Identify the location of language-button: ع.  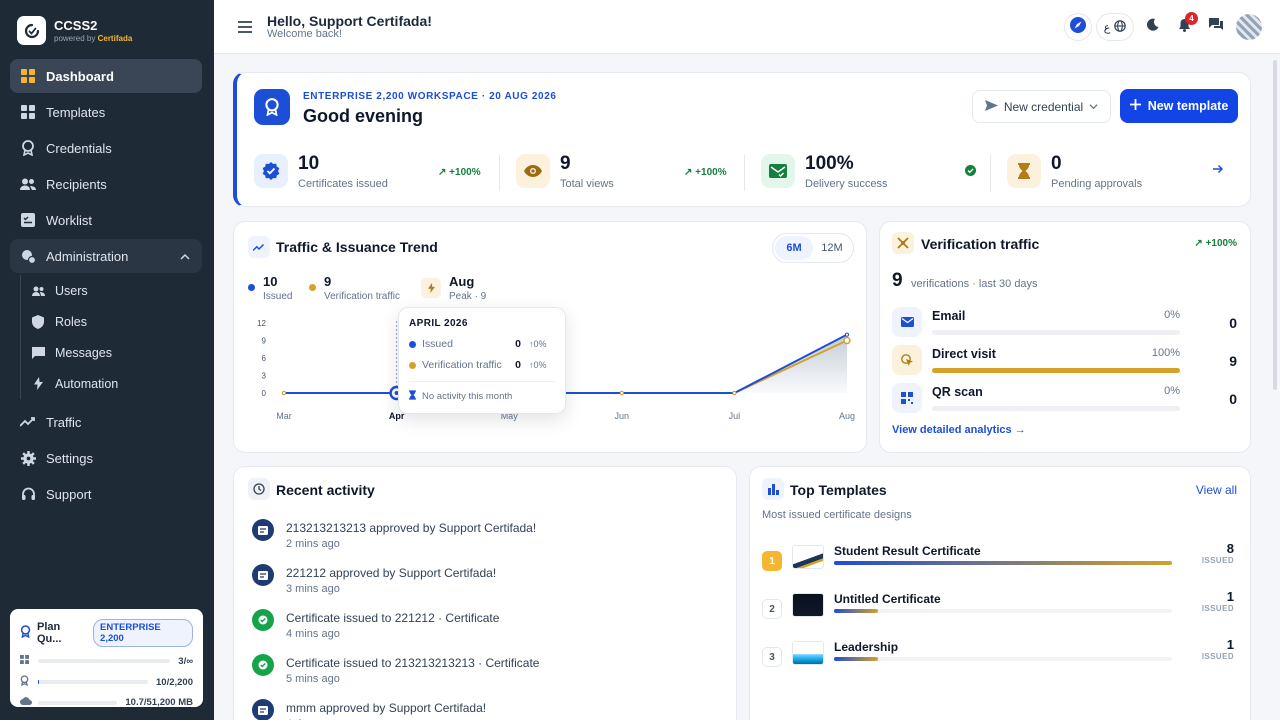
(1115, 27).